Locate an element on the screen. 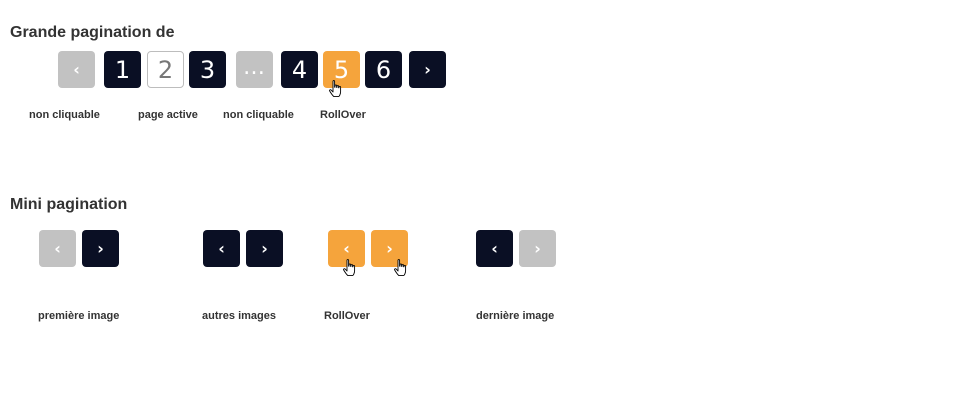  caption-rollover-mini: RollOver is located at coordinates (347, 316).